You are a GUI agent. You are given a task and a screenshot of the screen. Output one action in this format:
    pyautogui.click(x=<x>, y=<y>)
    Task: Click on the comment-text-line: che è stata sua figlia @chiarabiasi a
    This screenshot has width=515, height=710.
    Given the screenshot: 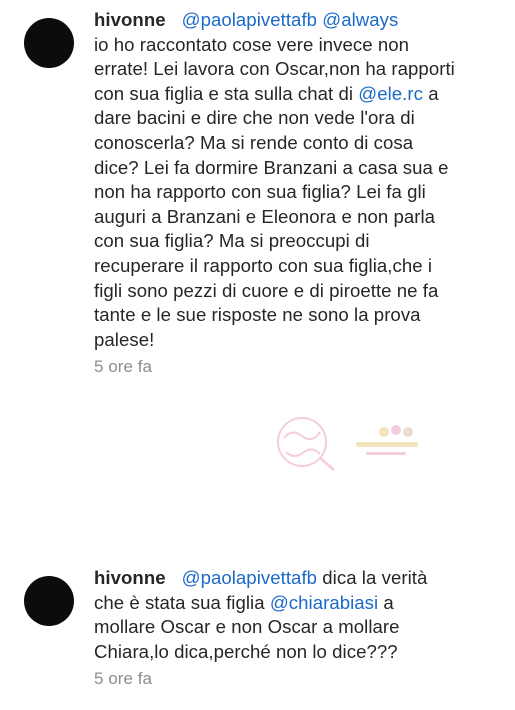 What is the action you would take?
    pyautogui.click(x=302, y=603)
    